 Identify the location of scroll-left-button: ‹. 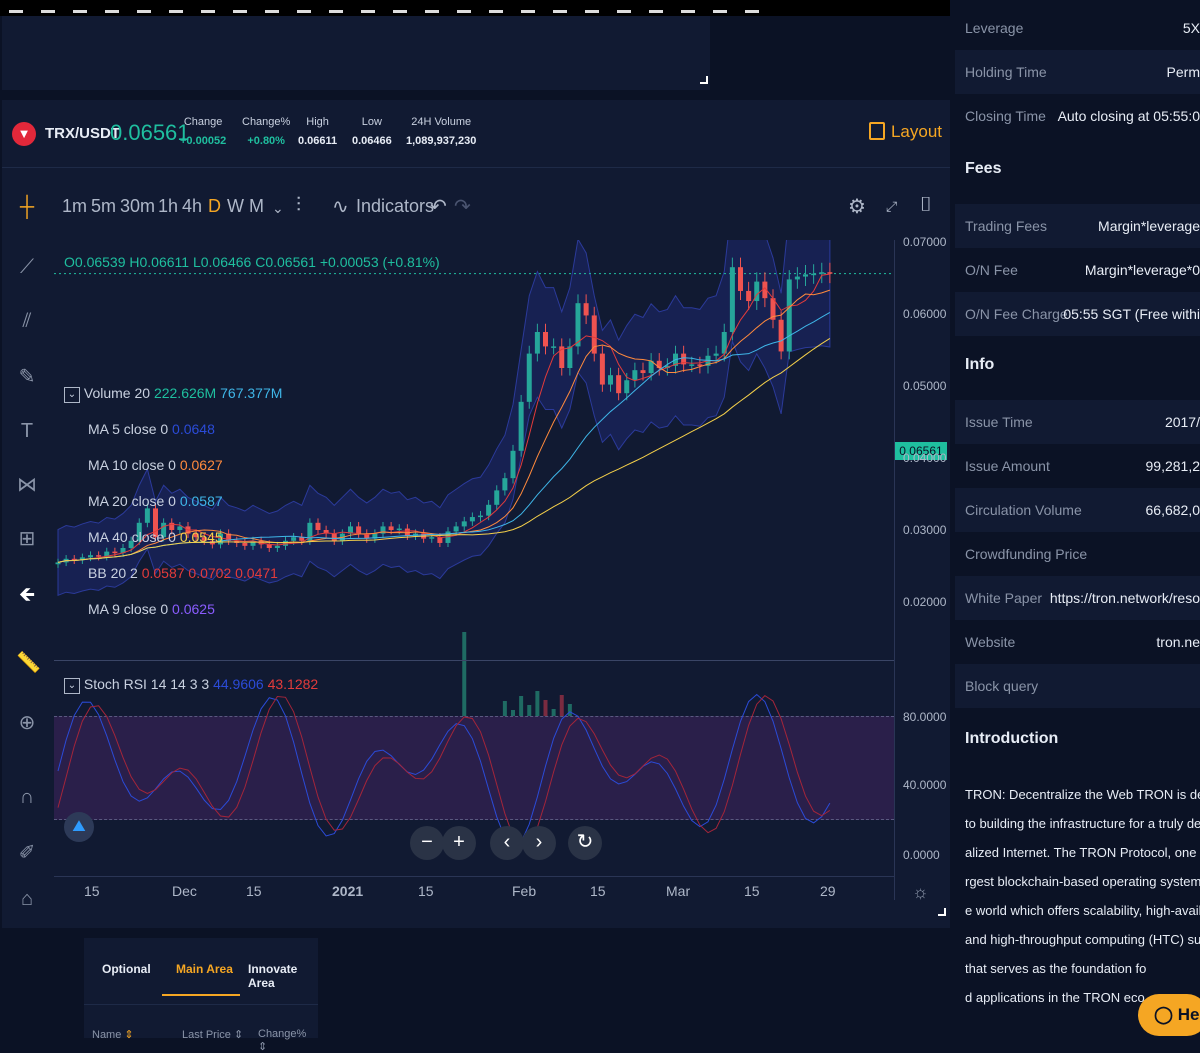
(507, 843).